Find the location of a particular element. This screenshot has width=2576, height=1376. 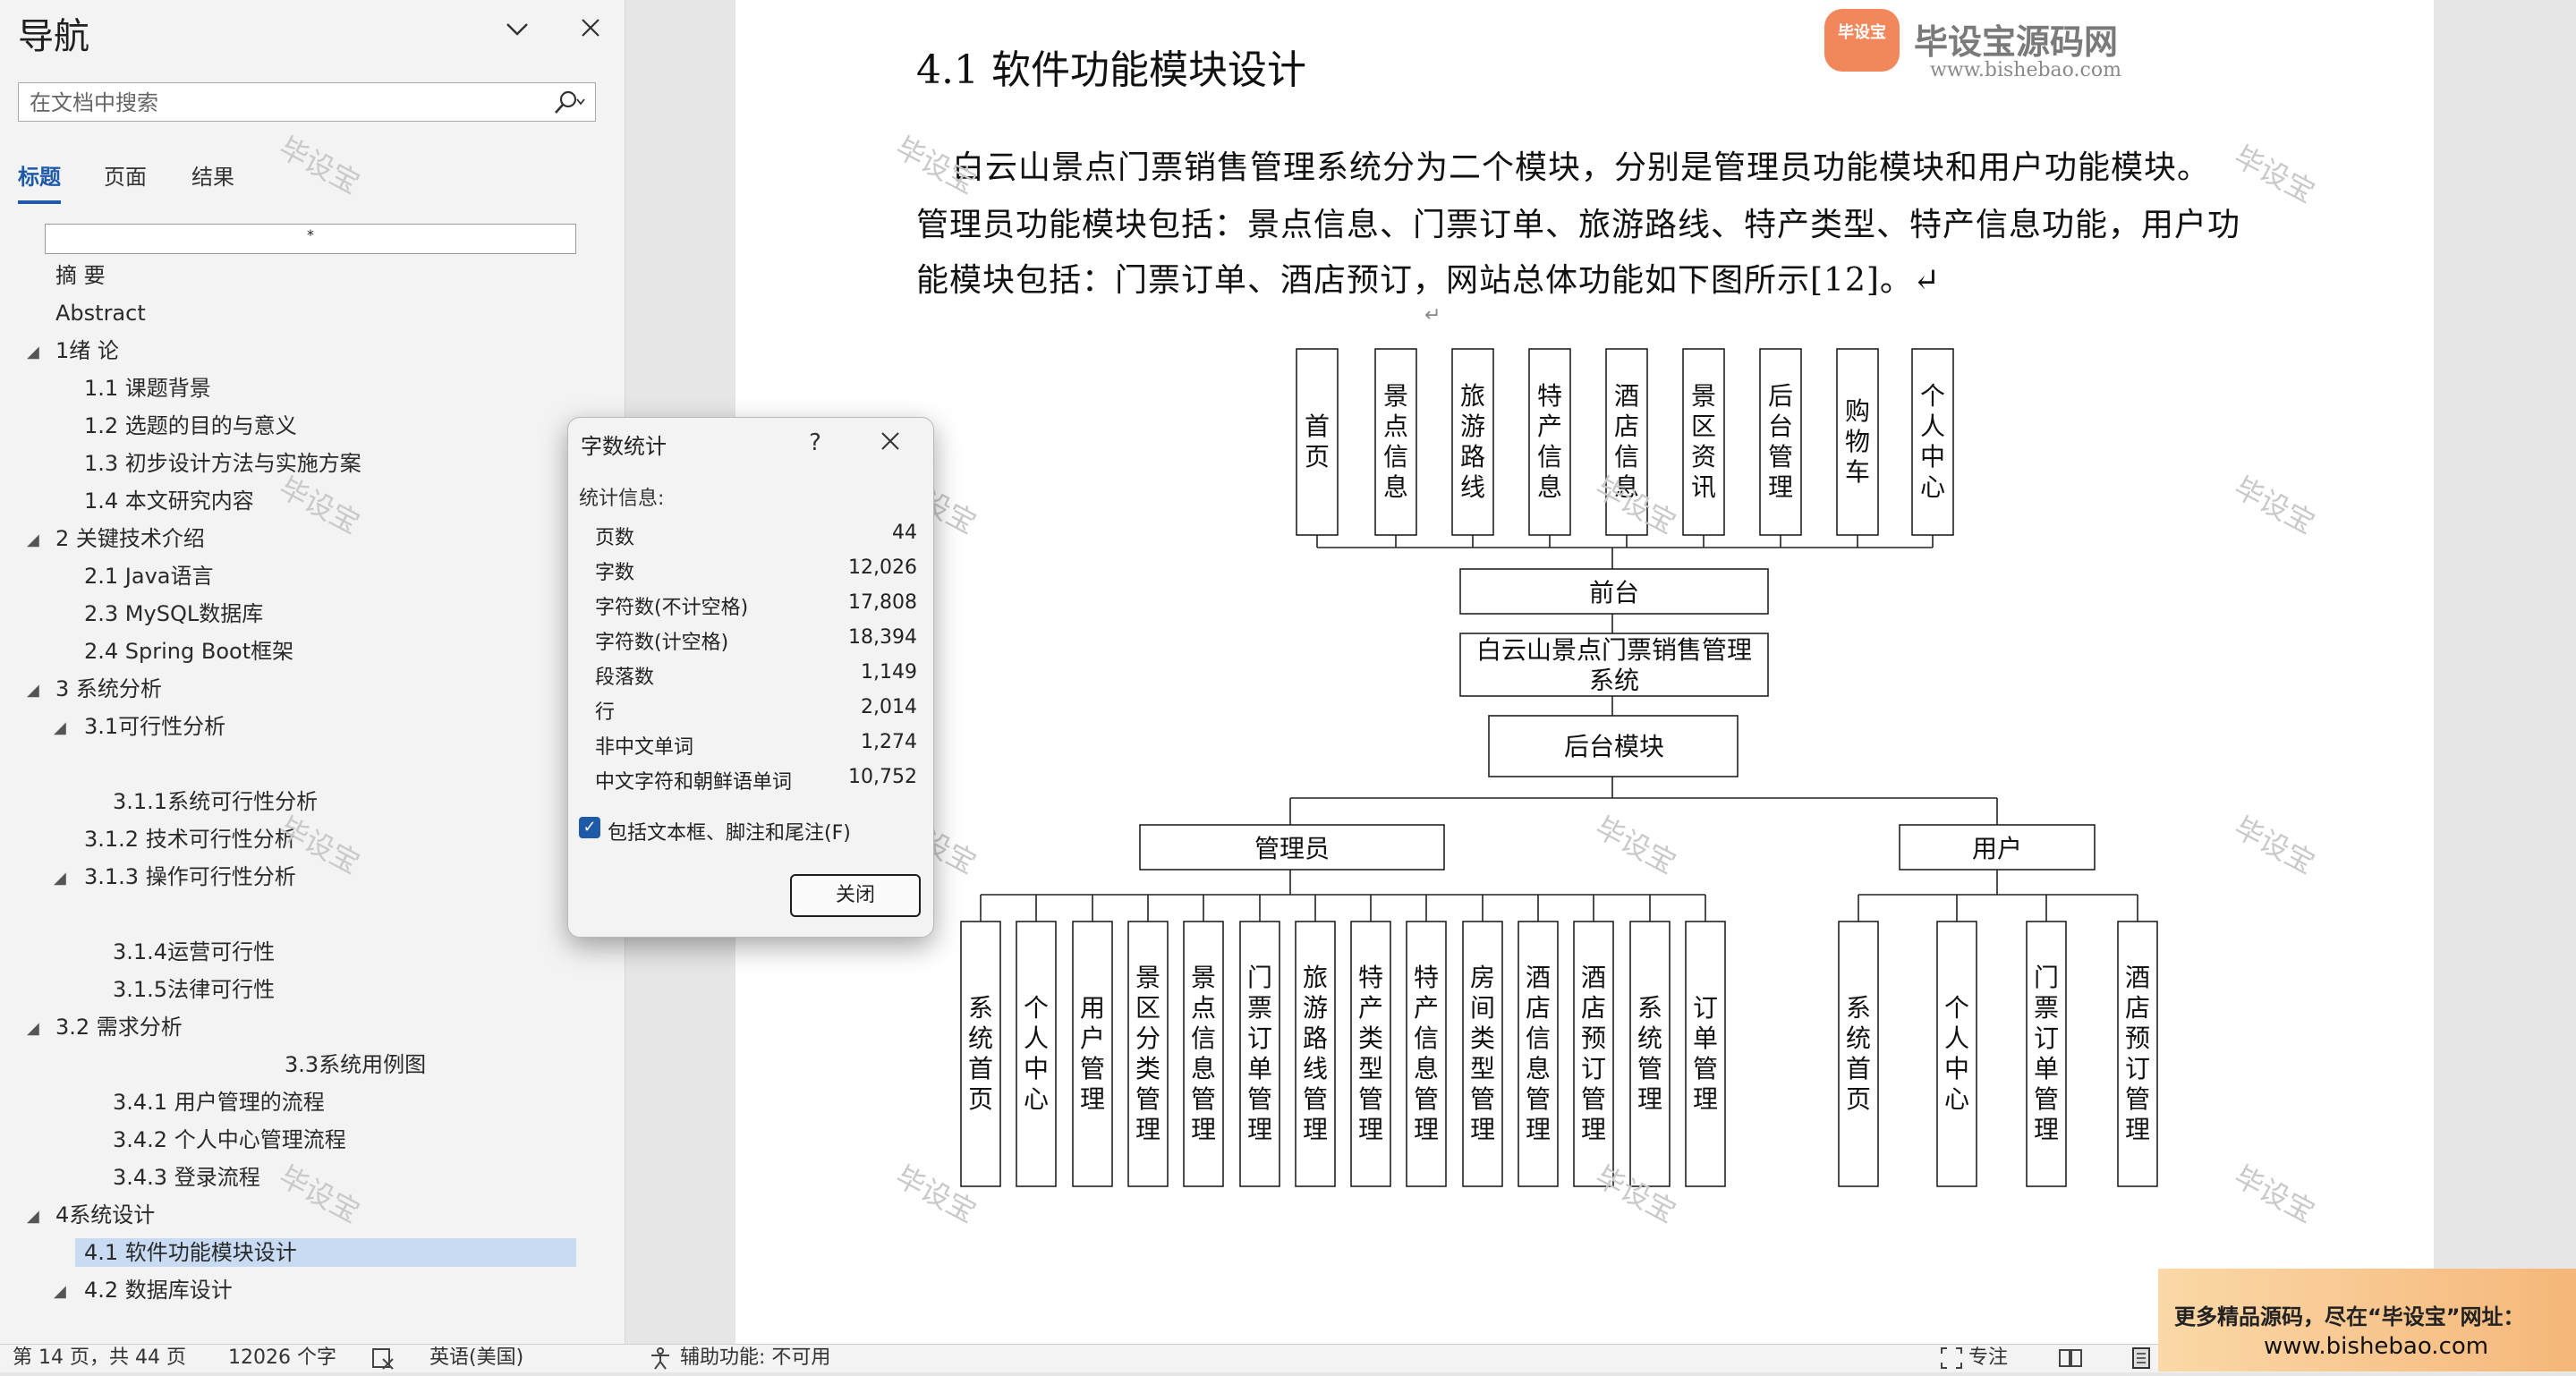

page-count-status: 第 14 页，共 44 页 is located at coordinates (99, 1358).